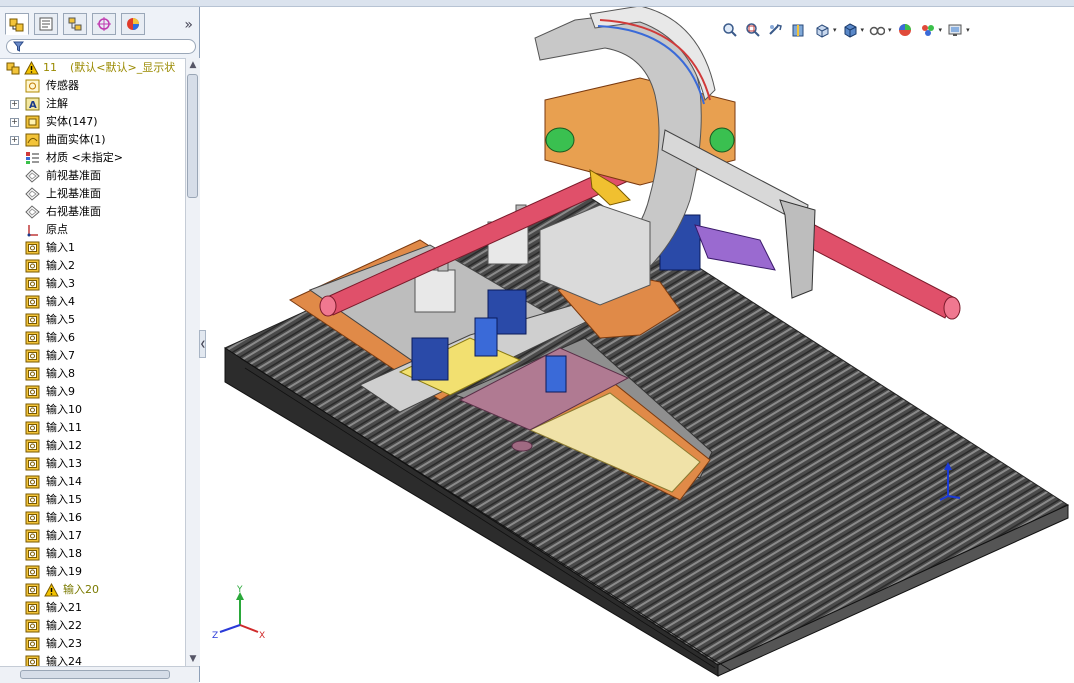  What do you see at coordinates (17, 24) in the screenshot?
I see `feature-manager-tab` at bounding box center [17, 24].